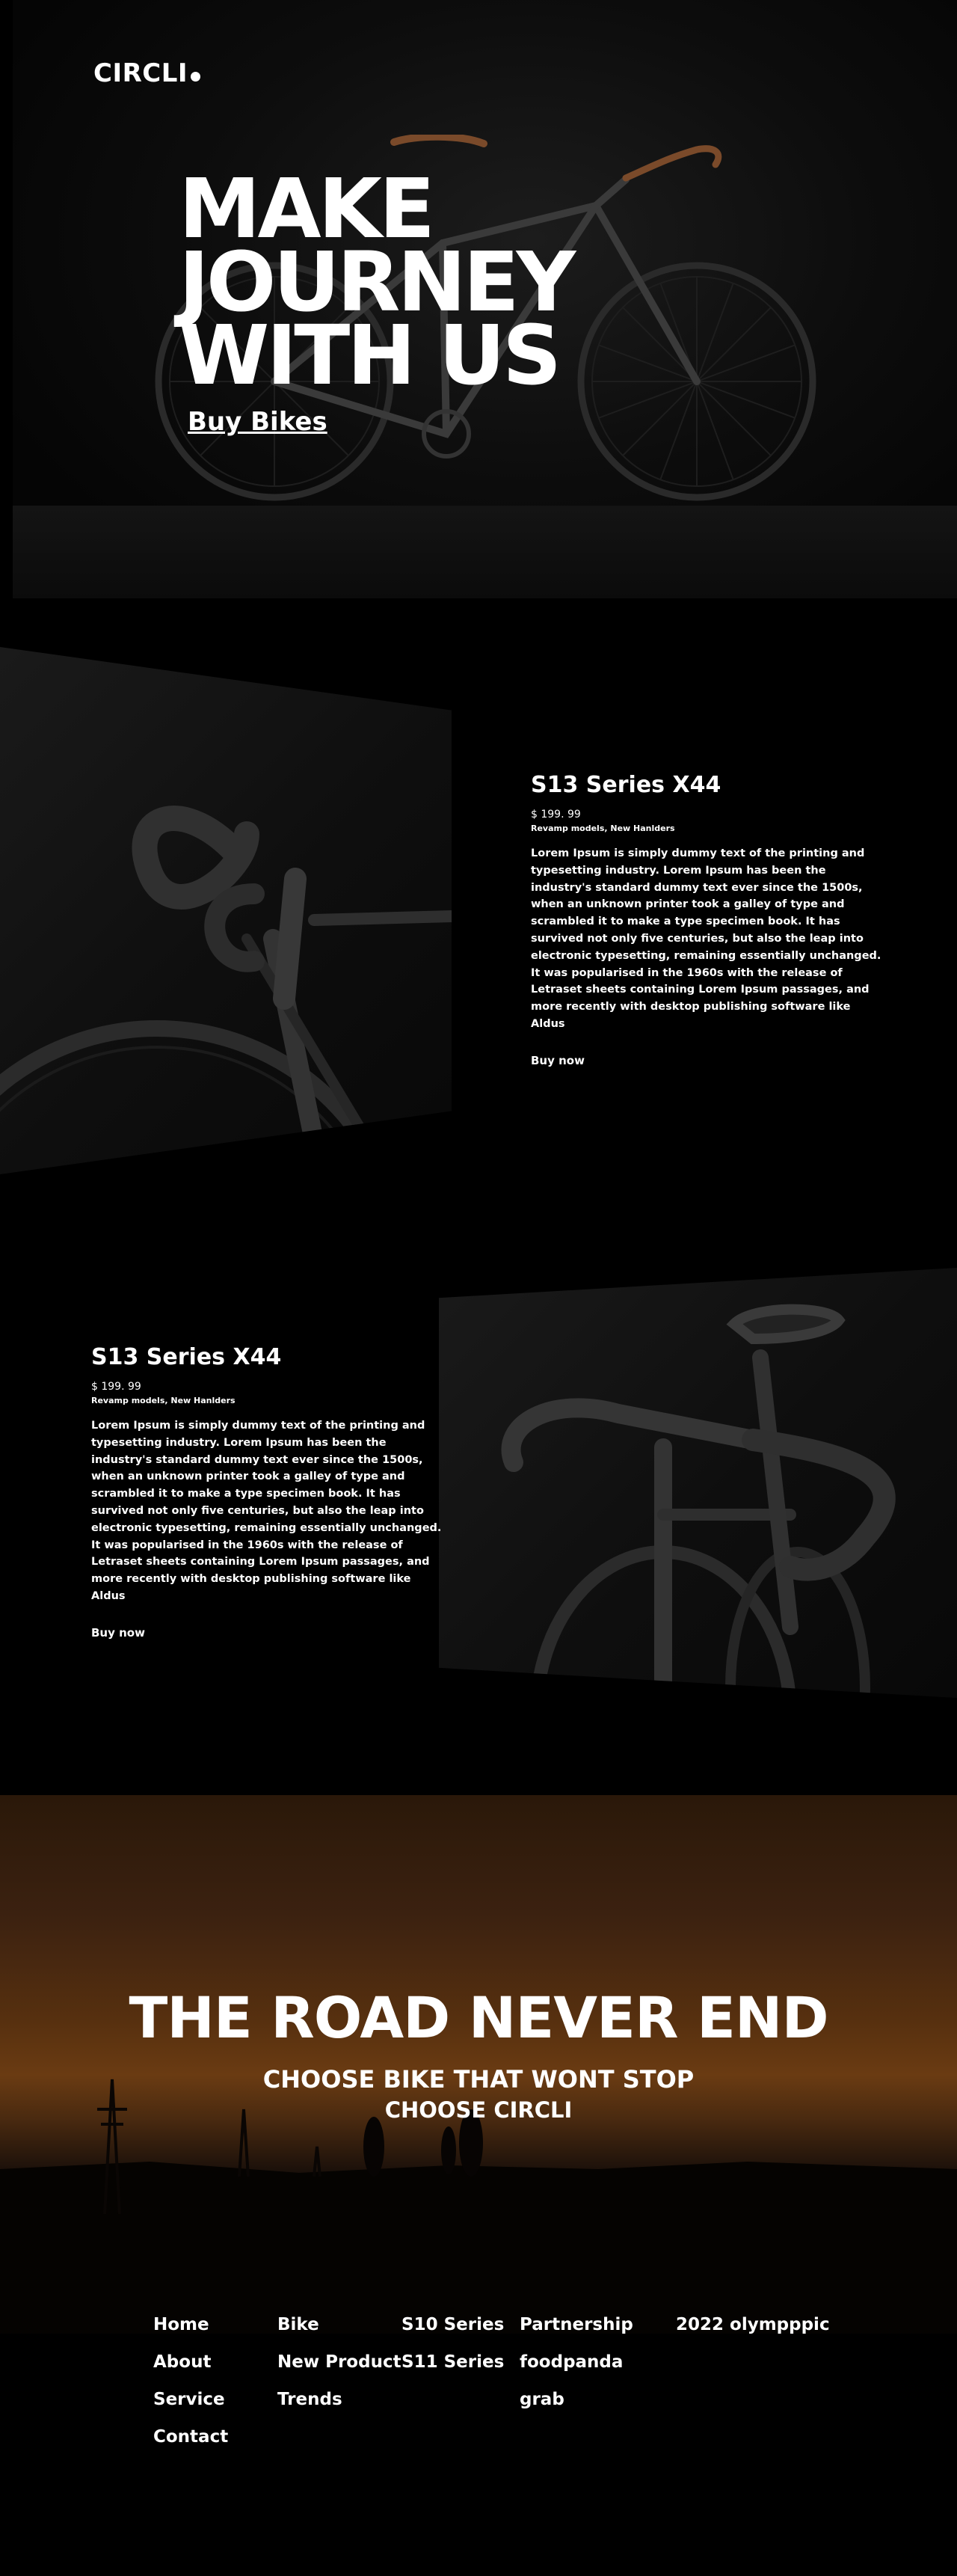  What do you see at coordinates (478, 2017) in the screenshot?
I see `banner-title: THE ROAD NEVER END` at bounding box center [478, 2017].